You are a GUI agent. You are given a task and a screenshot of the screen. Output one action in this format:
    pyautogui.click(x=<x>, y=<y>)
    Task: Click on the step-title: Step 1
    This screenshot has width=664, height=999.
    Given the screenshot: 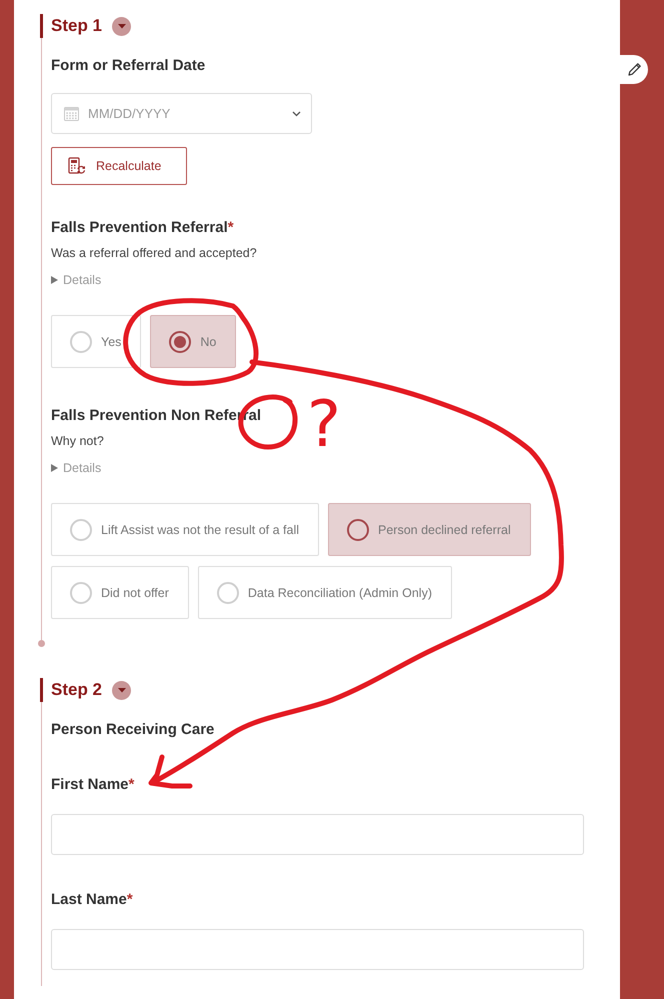 What is the action you would take?
    pyautogui.click(x=76, y=26)
    